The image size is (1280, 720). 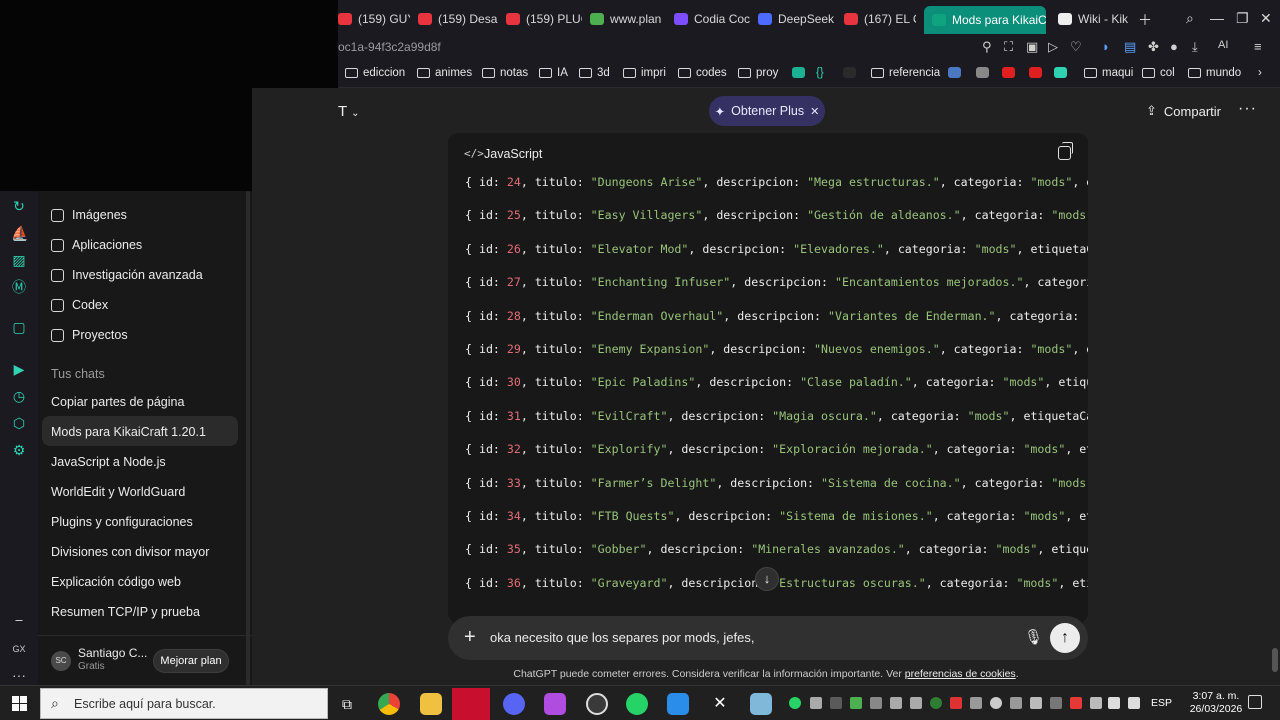 What do you see at coordinates (19, 649) in the screenshot?
I see `gx-icon: GX` at bounding box center [19, 649].